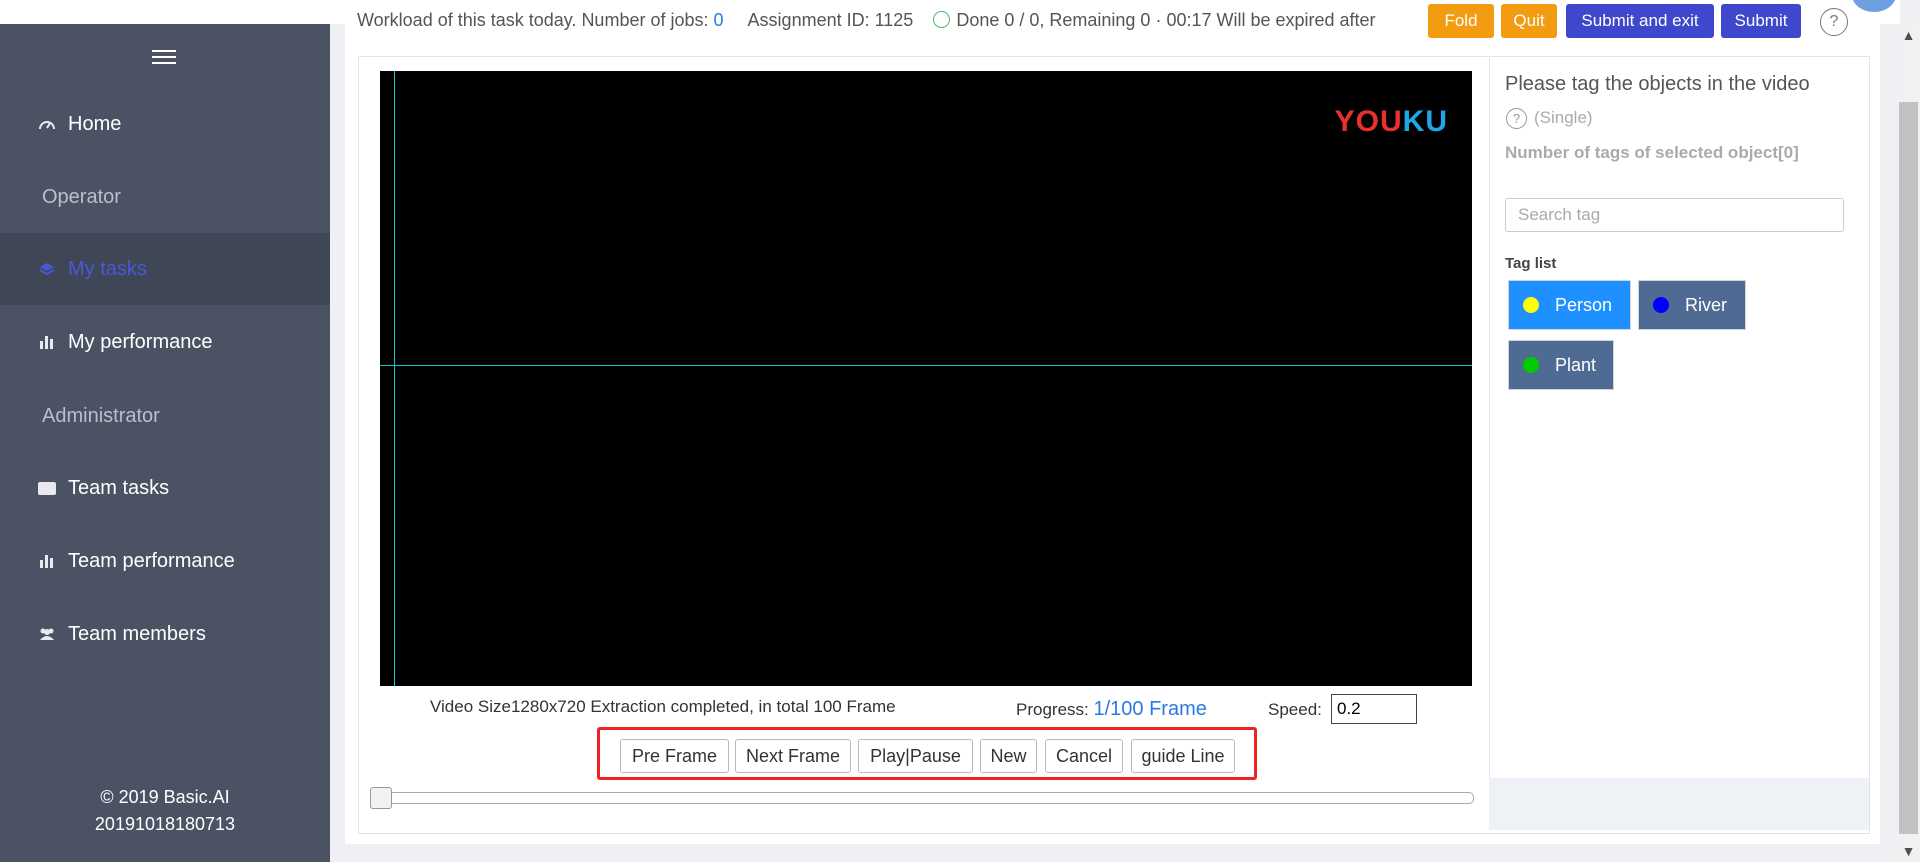 This screenshot has height=862, width=1920. I want to click on speed-input, so click(1374, 709).